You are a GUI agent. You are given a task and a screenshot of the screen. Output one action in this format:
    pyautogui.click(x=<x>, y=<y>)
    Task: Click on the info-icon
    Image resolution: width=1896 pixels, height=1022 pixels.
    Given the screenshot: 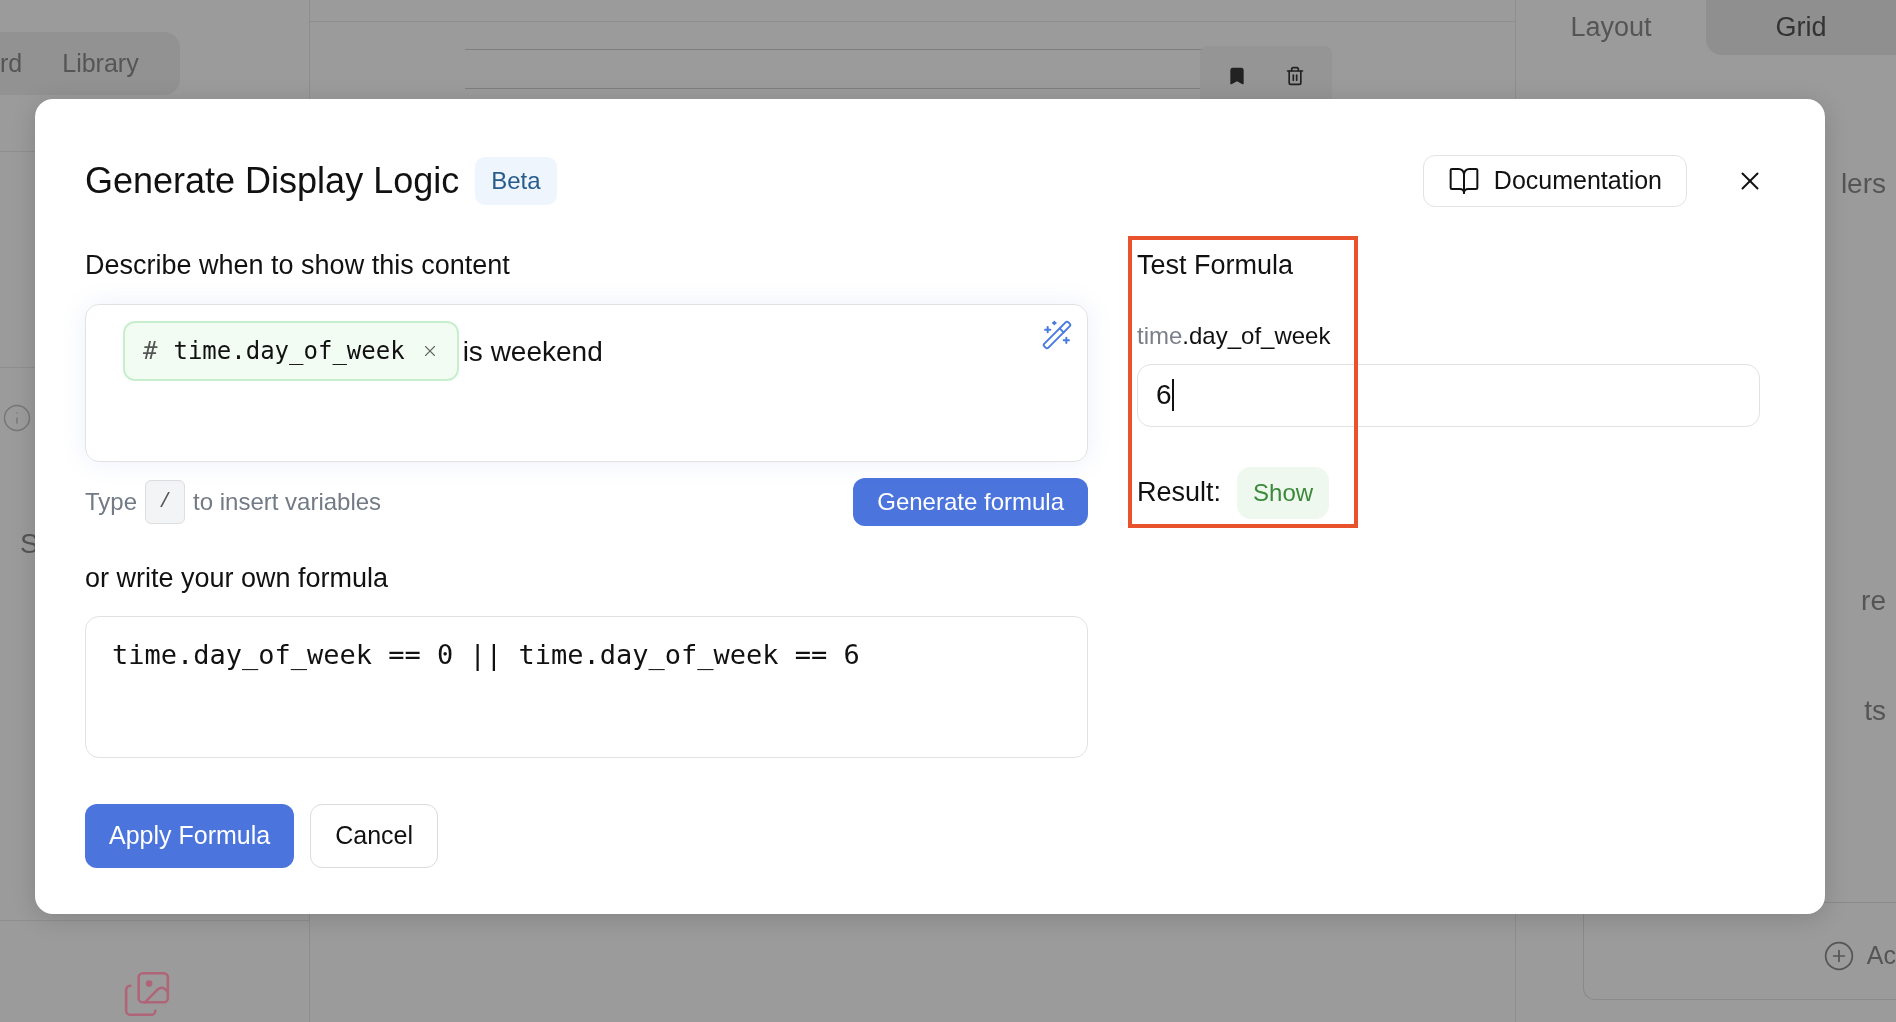 What is the action you would take?
    pyautogui.click(x=17, y=418)
    